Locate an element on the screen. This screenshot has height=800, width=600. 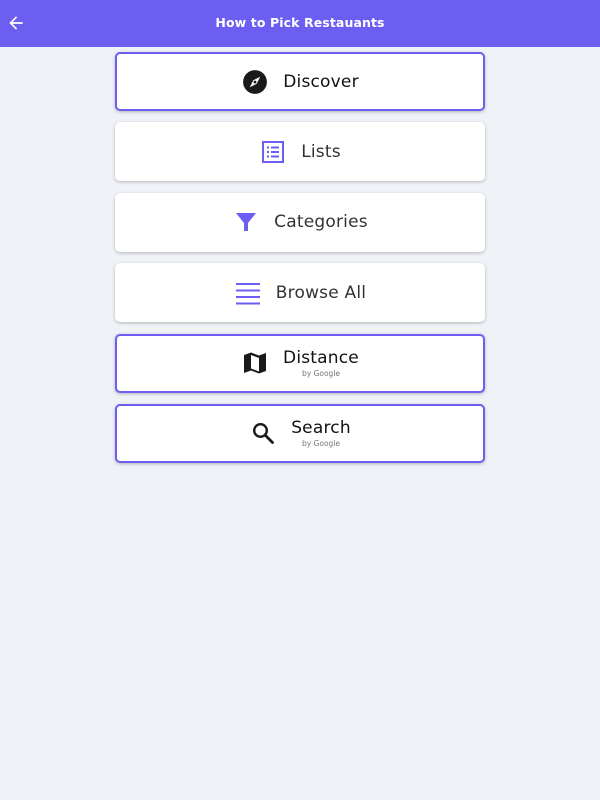
map-icon is located at coordinates (255, 363).